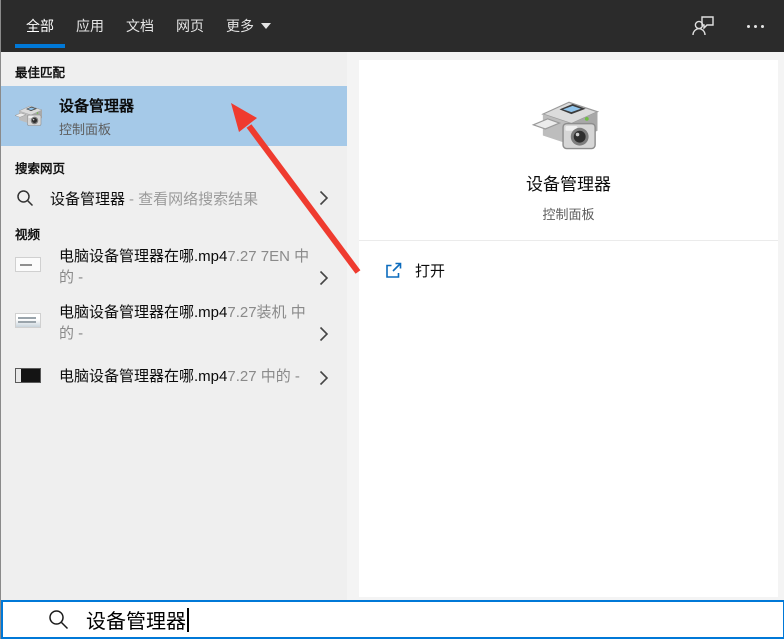  I want to click on tab-web: 网页, so click(190, 26).